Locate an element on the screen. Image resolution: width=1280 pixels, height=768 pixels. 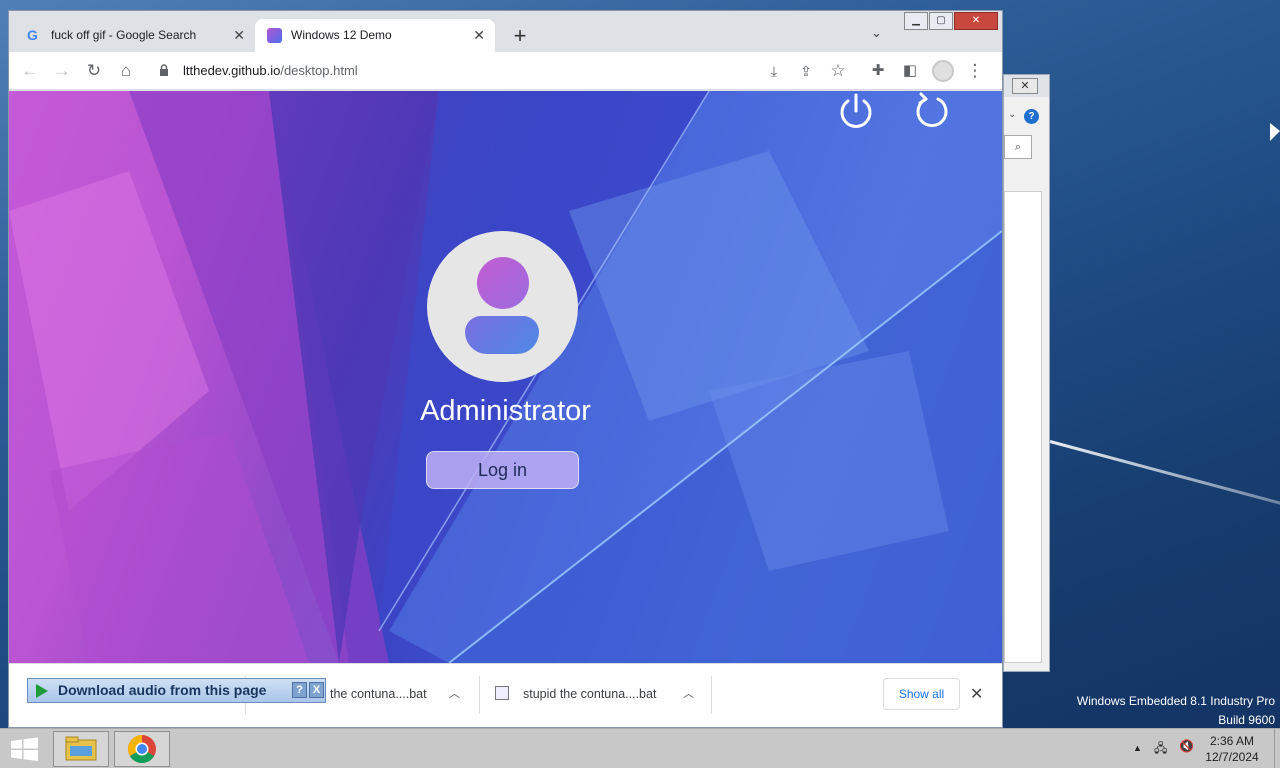
forward-icon: → is located at coordinates (62, 71).